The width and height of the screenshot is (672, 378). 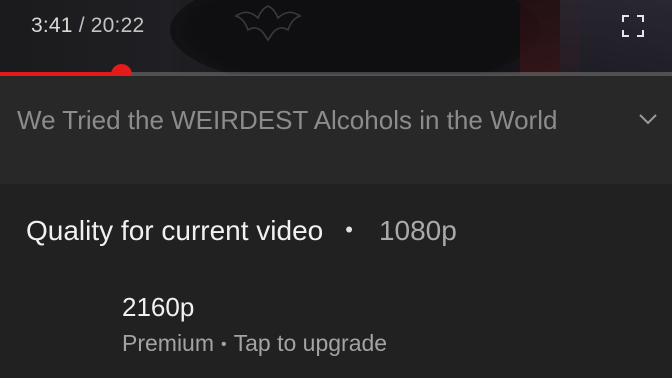 I want to click on time-display: 3:41 / 20:22, so click(x=87, y=26).